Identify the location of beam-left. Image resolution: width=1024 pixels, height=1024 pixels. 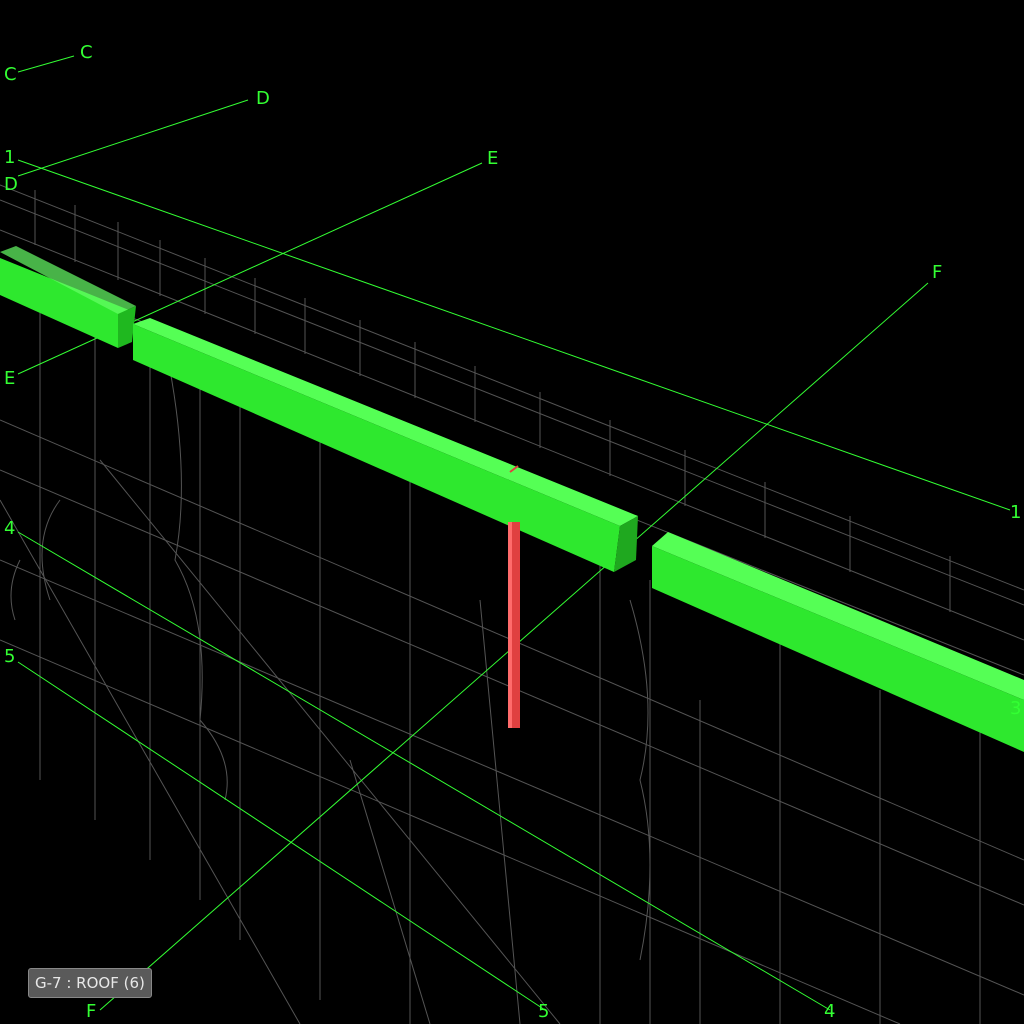
(68, 297).